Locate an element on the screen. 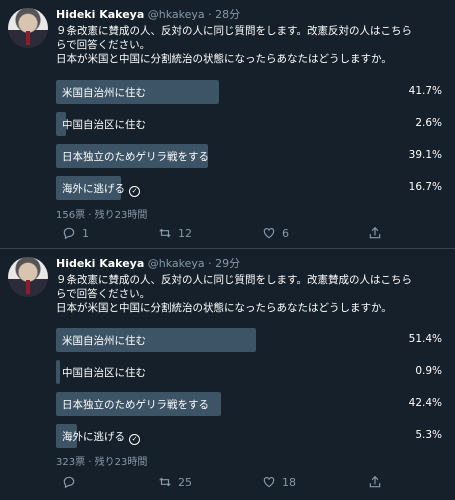 The height and width of the screenshot is (500, 455). poll-option: 海外に逃げる ✓ 16.7% is located at coordinates (251, 188).